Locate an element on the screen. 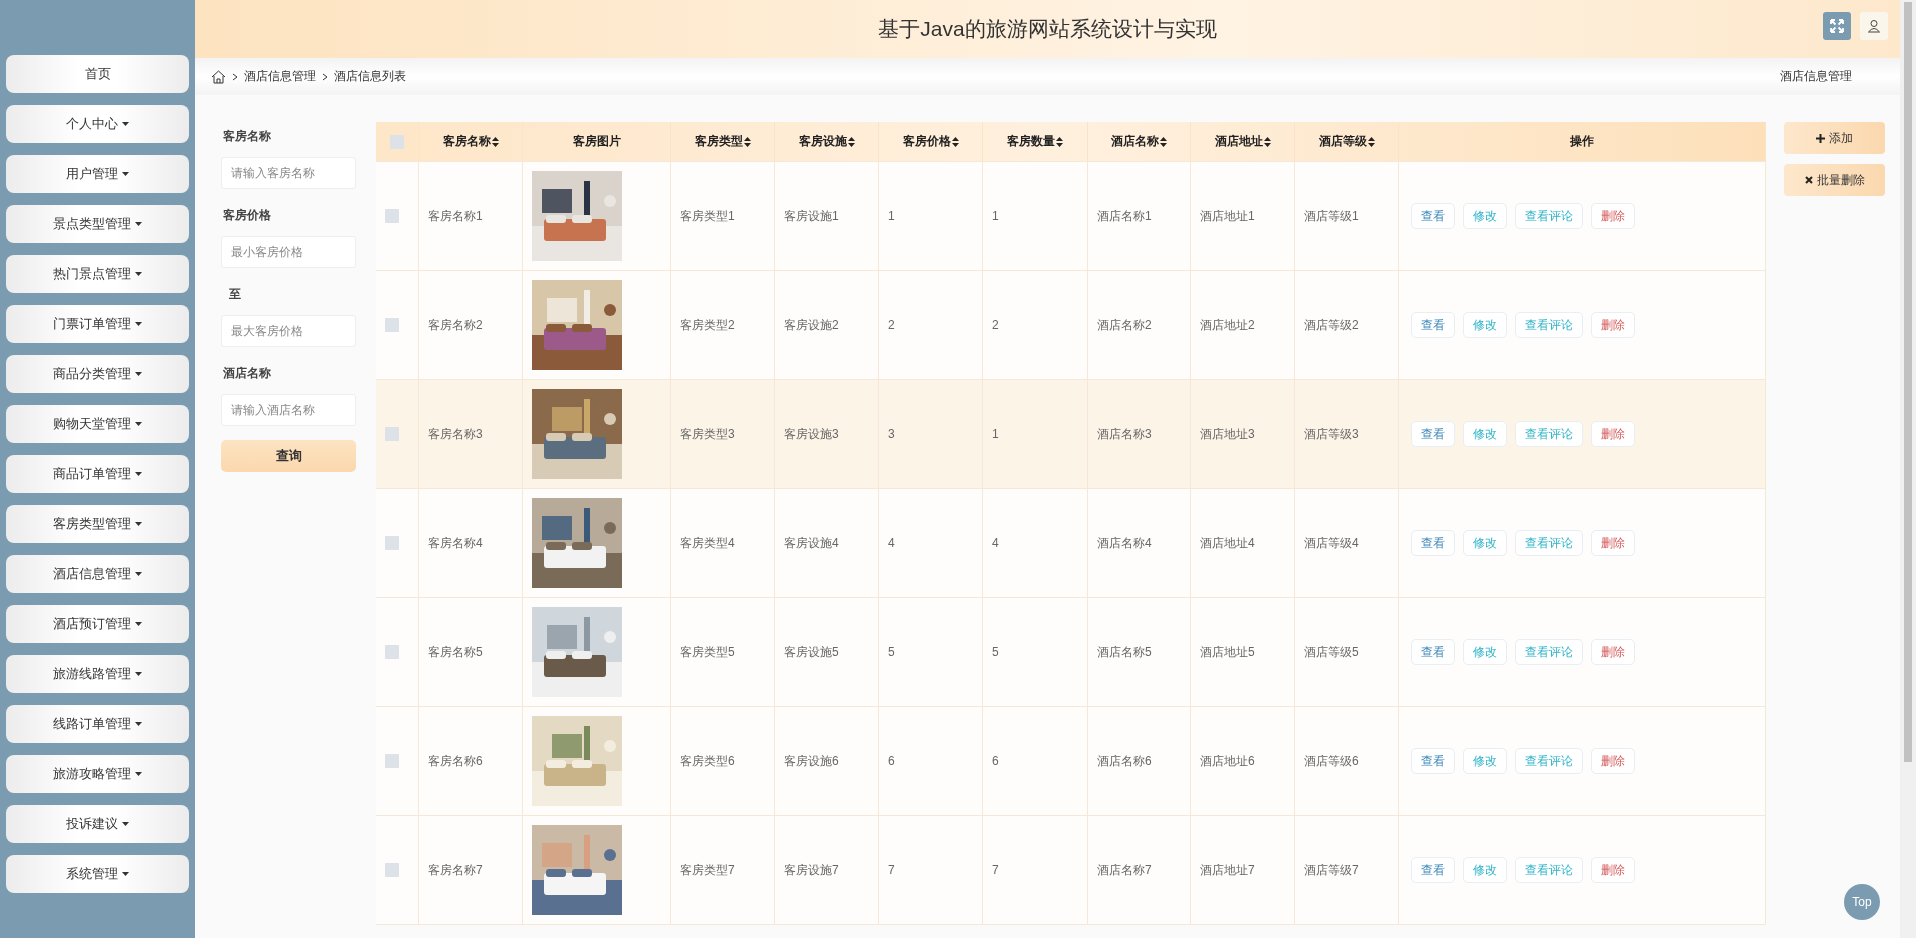 This screenshot has height=938, width=1916. table-cell: 客房设施2 is located at coordinates (811, 325).